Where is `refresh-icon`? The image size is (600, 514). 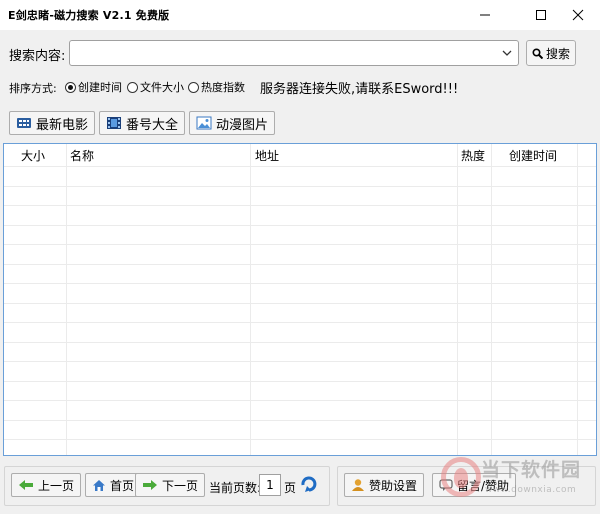
refresh-icon is located at coordinates (309, 484).